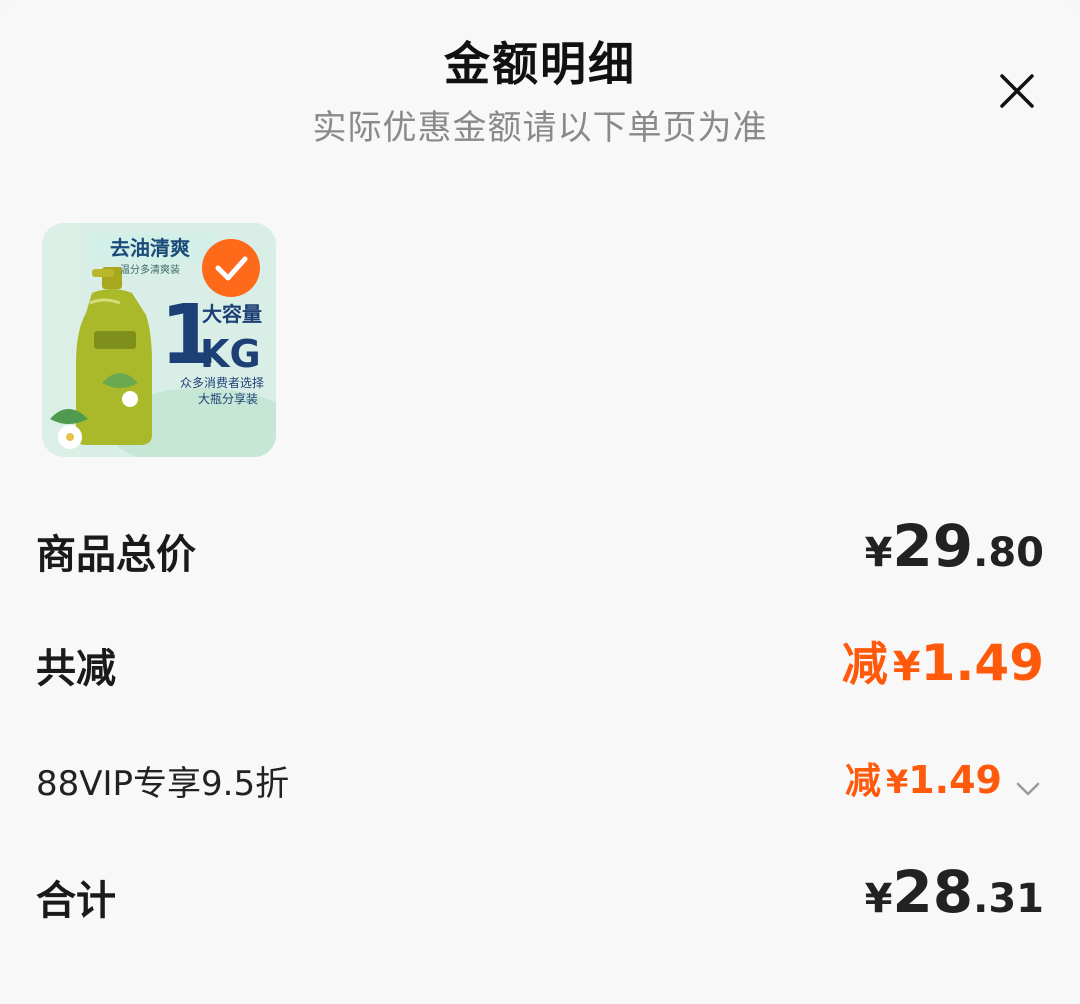 Image resolution: width=1080 pixels, height=1004 pixels. What do you see at coordinates (540, 893) in the screenshot?
I see `grand-total-row: 合计 ¥28.31` at bounding box center [540, 893].